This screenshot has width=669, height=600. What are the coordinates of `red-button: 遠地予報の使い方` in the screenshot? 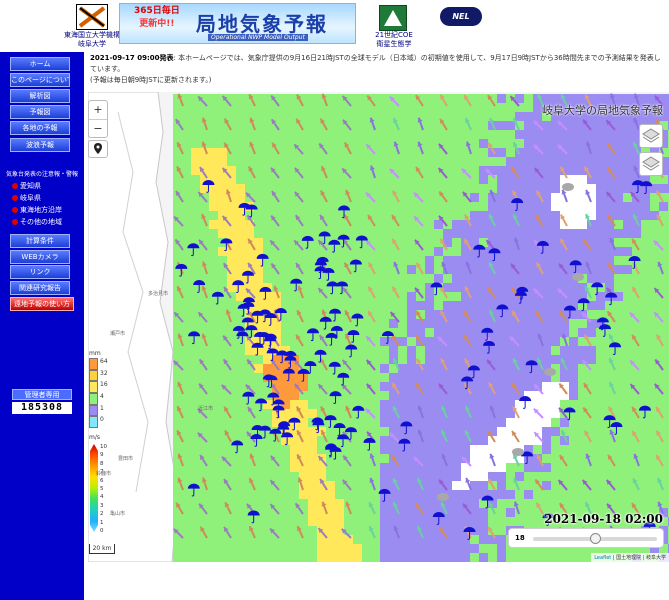 It's located at (42, 304).